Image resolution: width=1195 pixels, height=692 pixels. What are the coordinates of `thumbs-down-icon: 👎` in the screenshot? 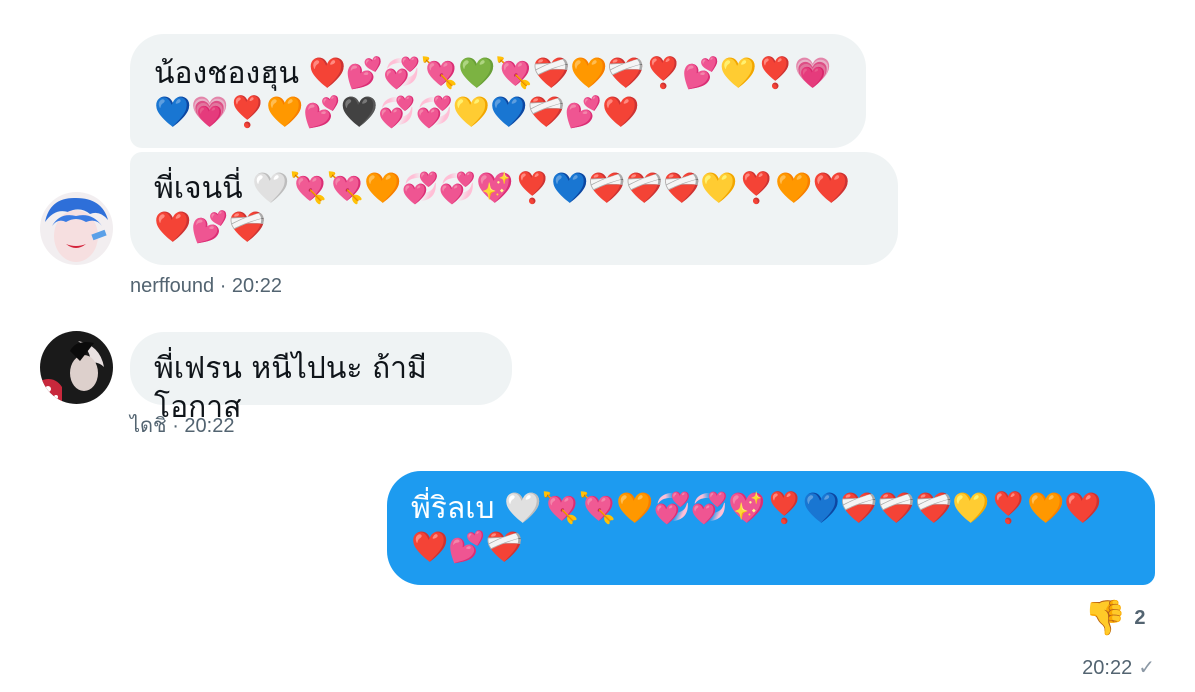 It's located at (1105, 618).